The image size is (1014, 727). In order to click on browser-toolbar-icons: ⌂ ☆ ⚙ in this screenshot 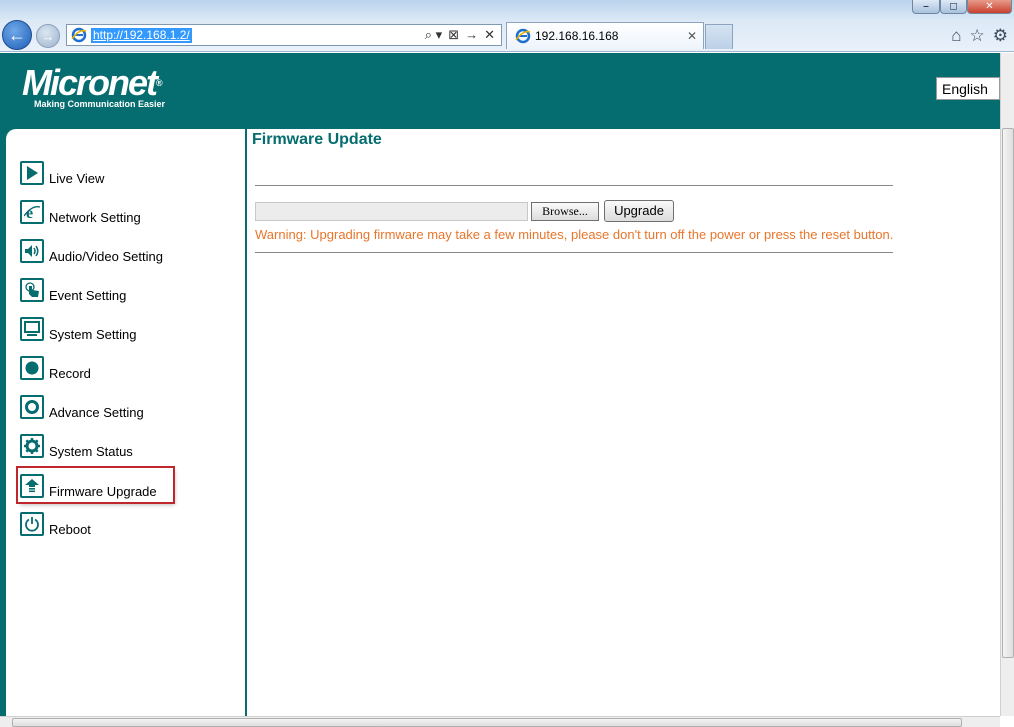, I will do `click(979, 36)`.